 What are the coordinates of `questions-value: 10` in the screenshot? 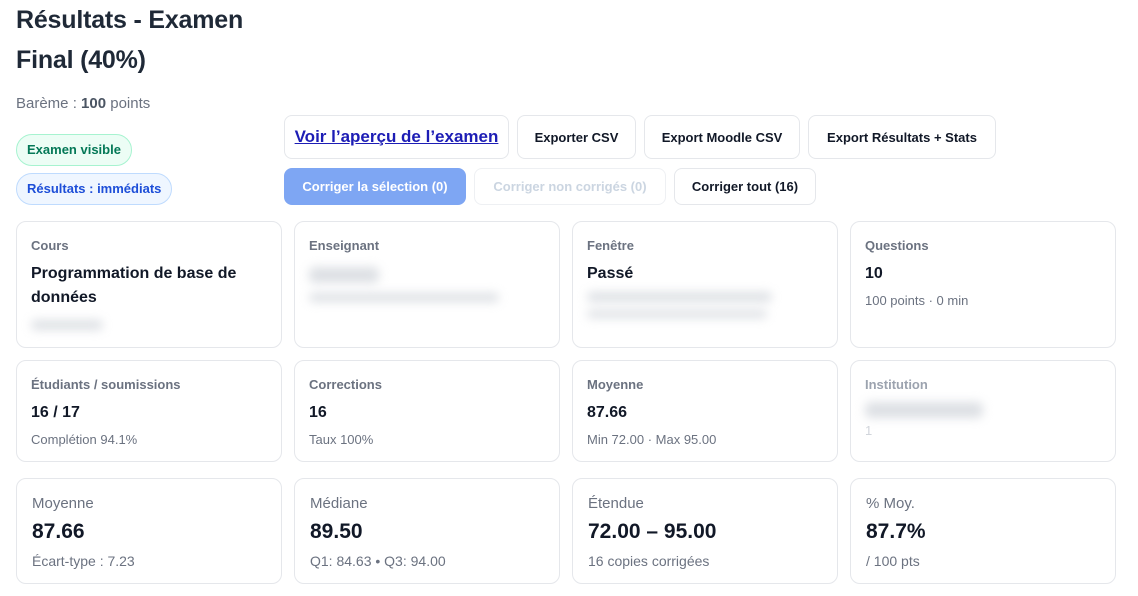 It's located at (874, 273).